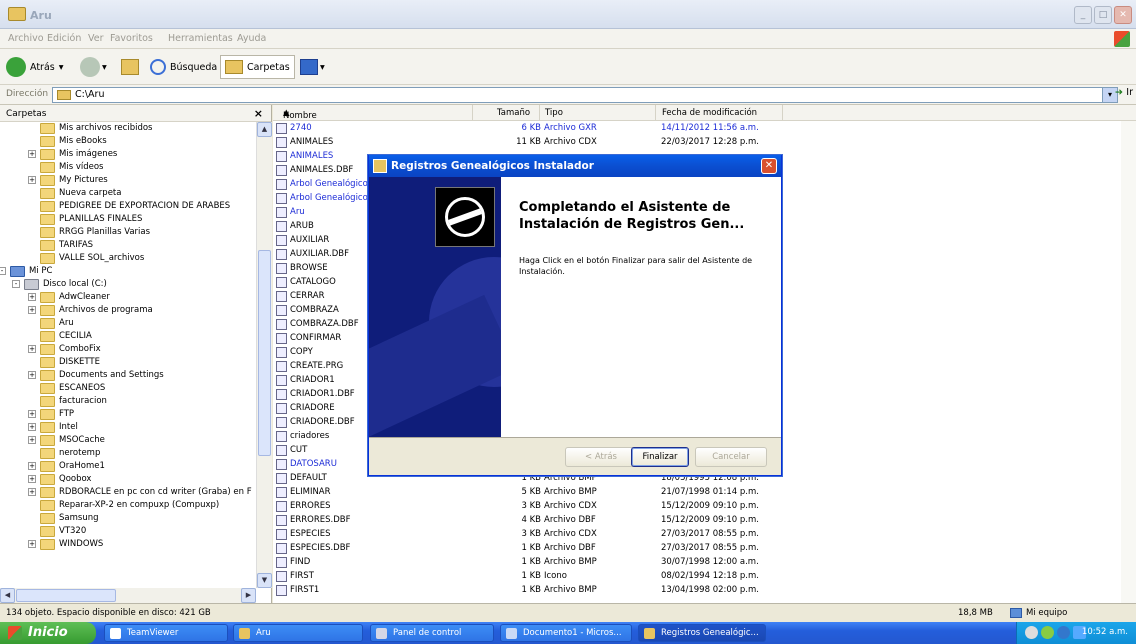 This screenshot has width=1136, height=644. What do you see at coordinates (48, 633) in the screenshot?
I see `start-button: Inicio` at bounding box center [48, 633].